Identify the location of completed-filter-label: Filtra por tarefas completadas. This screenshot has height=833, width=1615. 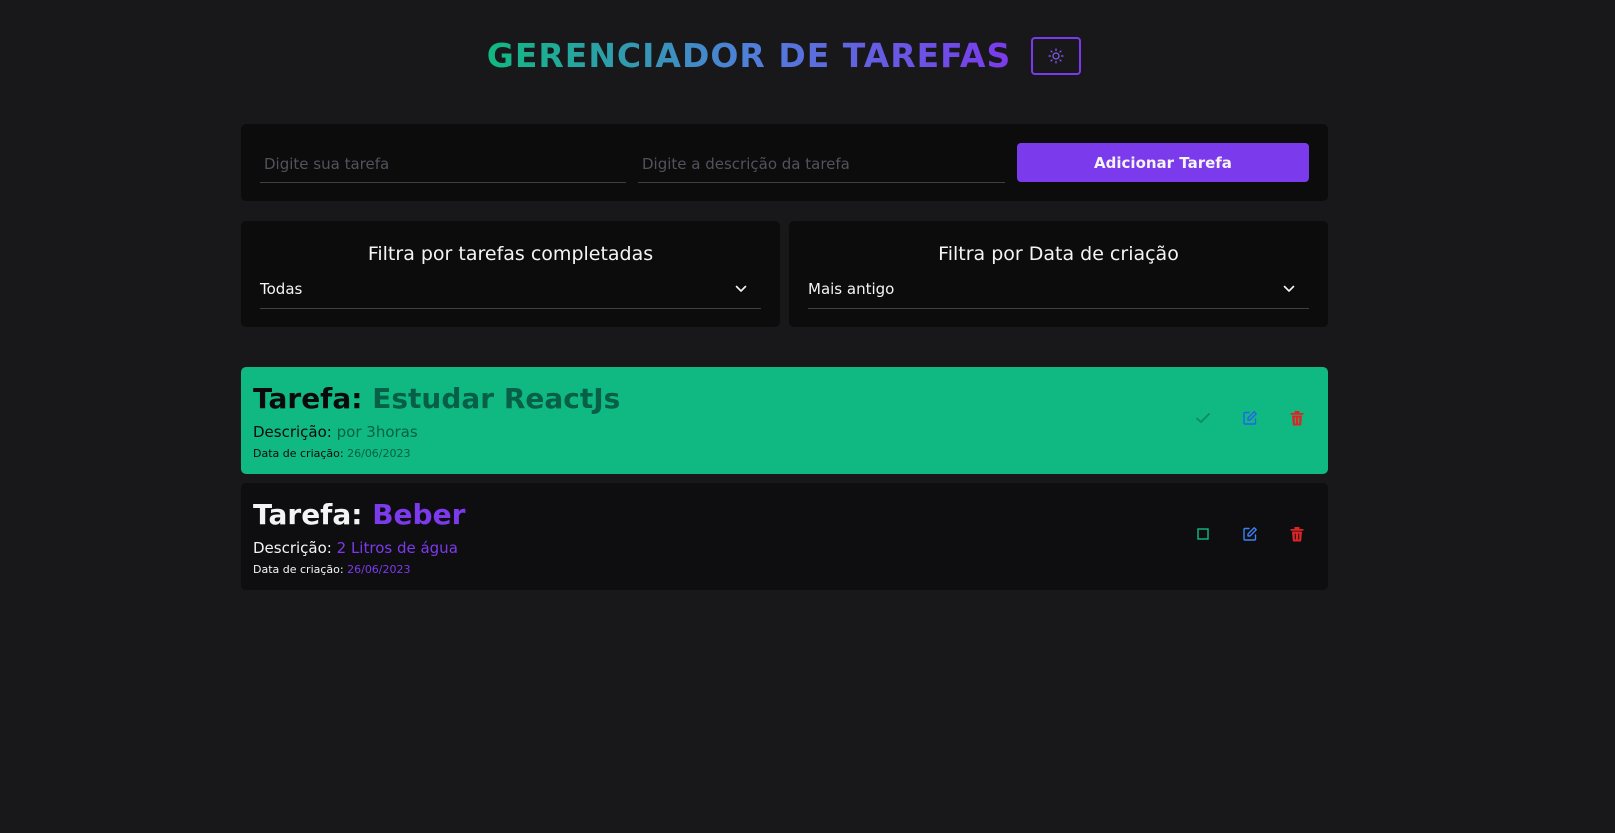
(510, 254).